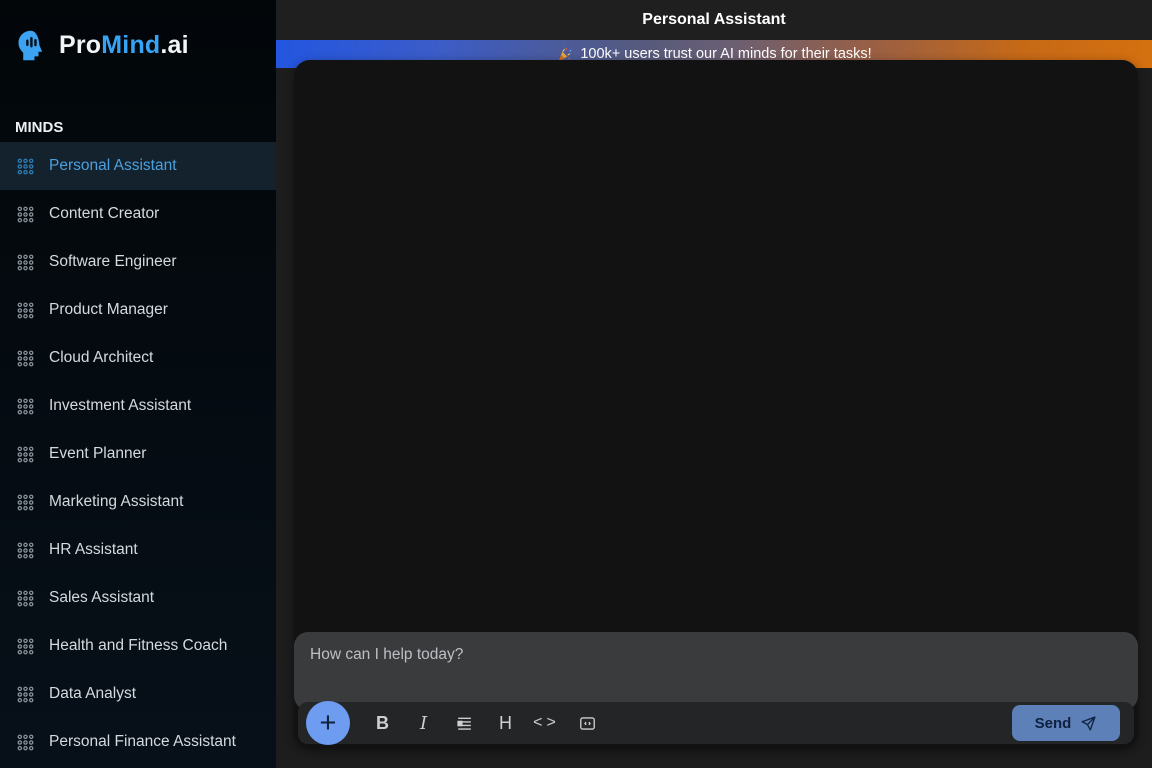  I want to click on sidebar-item: Data Analyst, so click(138, 694).